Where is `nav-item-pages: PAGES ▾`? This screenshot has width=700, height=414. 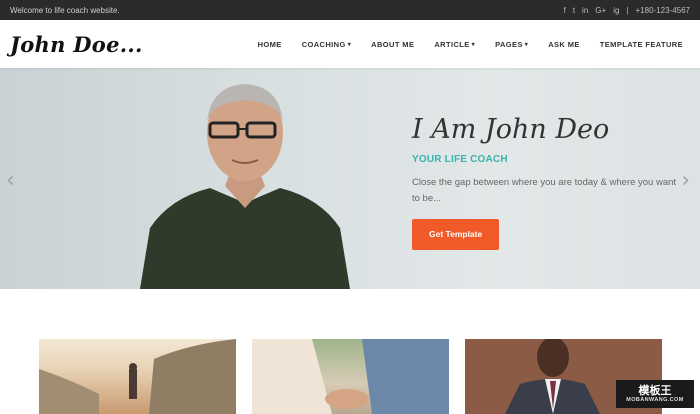
nav-item-pages: PAGES ▾ is located at coordinates (511, 44).